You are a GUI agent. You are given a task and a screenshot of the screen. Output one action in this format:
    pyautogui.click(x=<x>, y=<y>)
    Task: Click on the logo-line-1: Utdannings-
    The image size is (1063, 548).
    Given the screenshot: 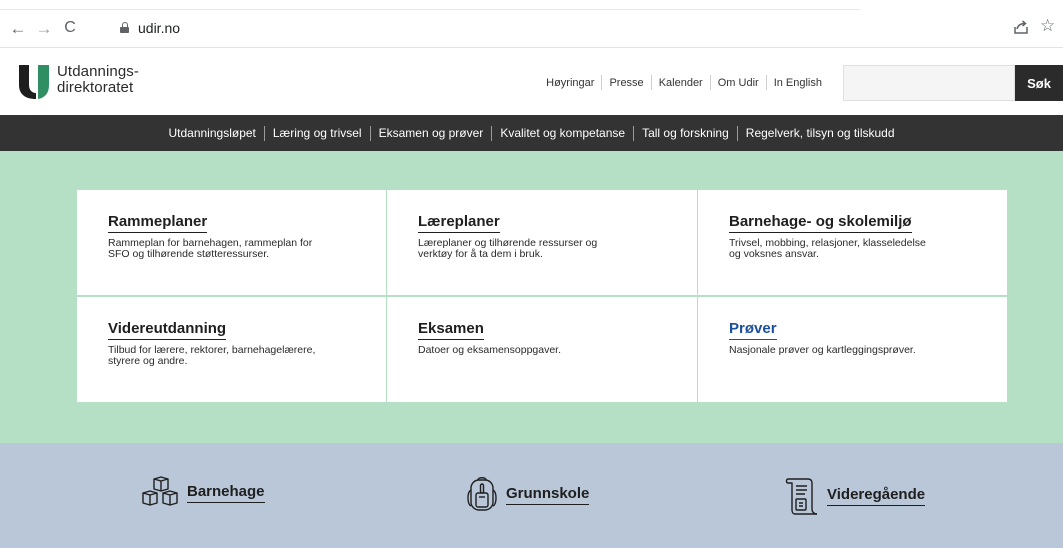 What is the action you would take?
    pyautogui.click(x=98, y=71)
    